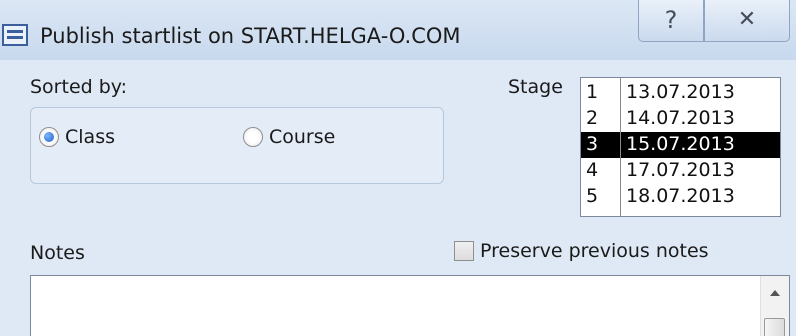  What do you see at coordinates (592, 92) in the screenshot?
I see `stage-number: 1` at bounding box center [592, 92].